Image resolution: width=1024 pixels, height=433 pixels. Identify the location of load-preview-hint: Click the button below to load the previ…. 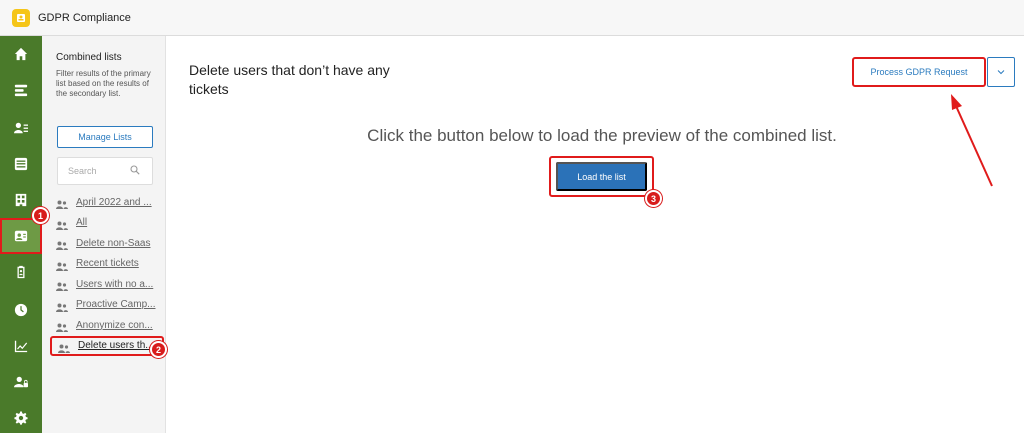
(602, 135).